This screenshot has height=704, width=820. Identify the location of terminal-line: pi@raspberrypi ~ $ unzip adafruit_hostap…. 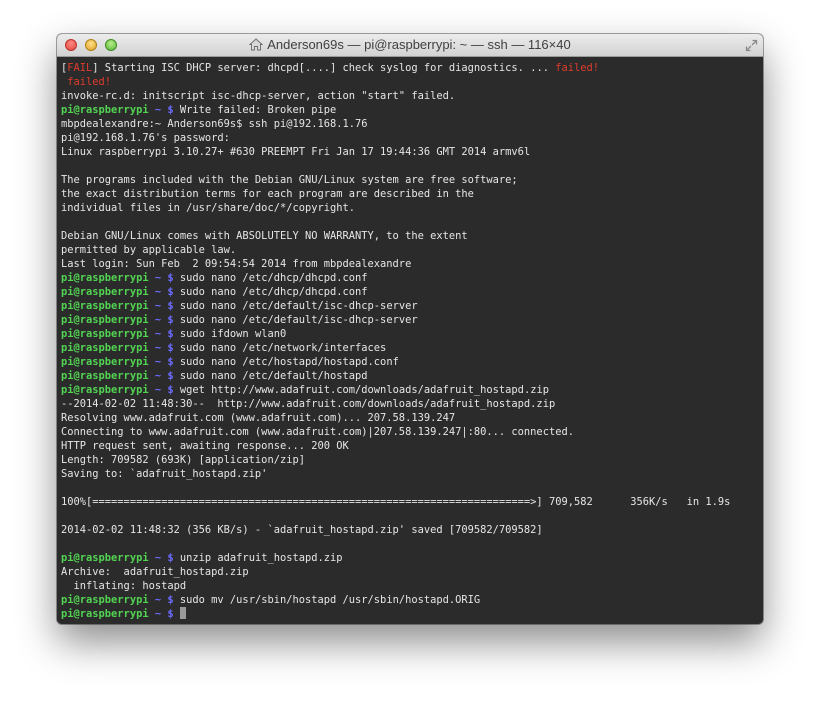
(412, 558).